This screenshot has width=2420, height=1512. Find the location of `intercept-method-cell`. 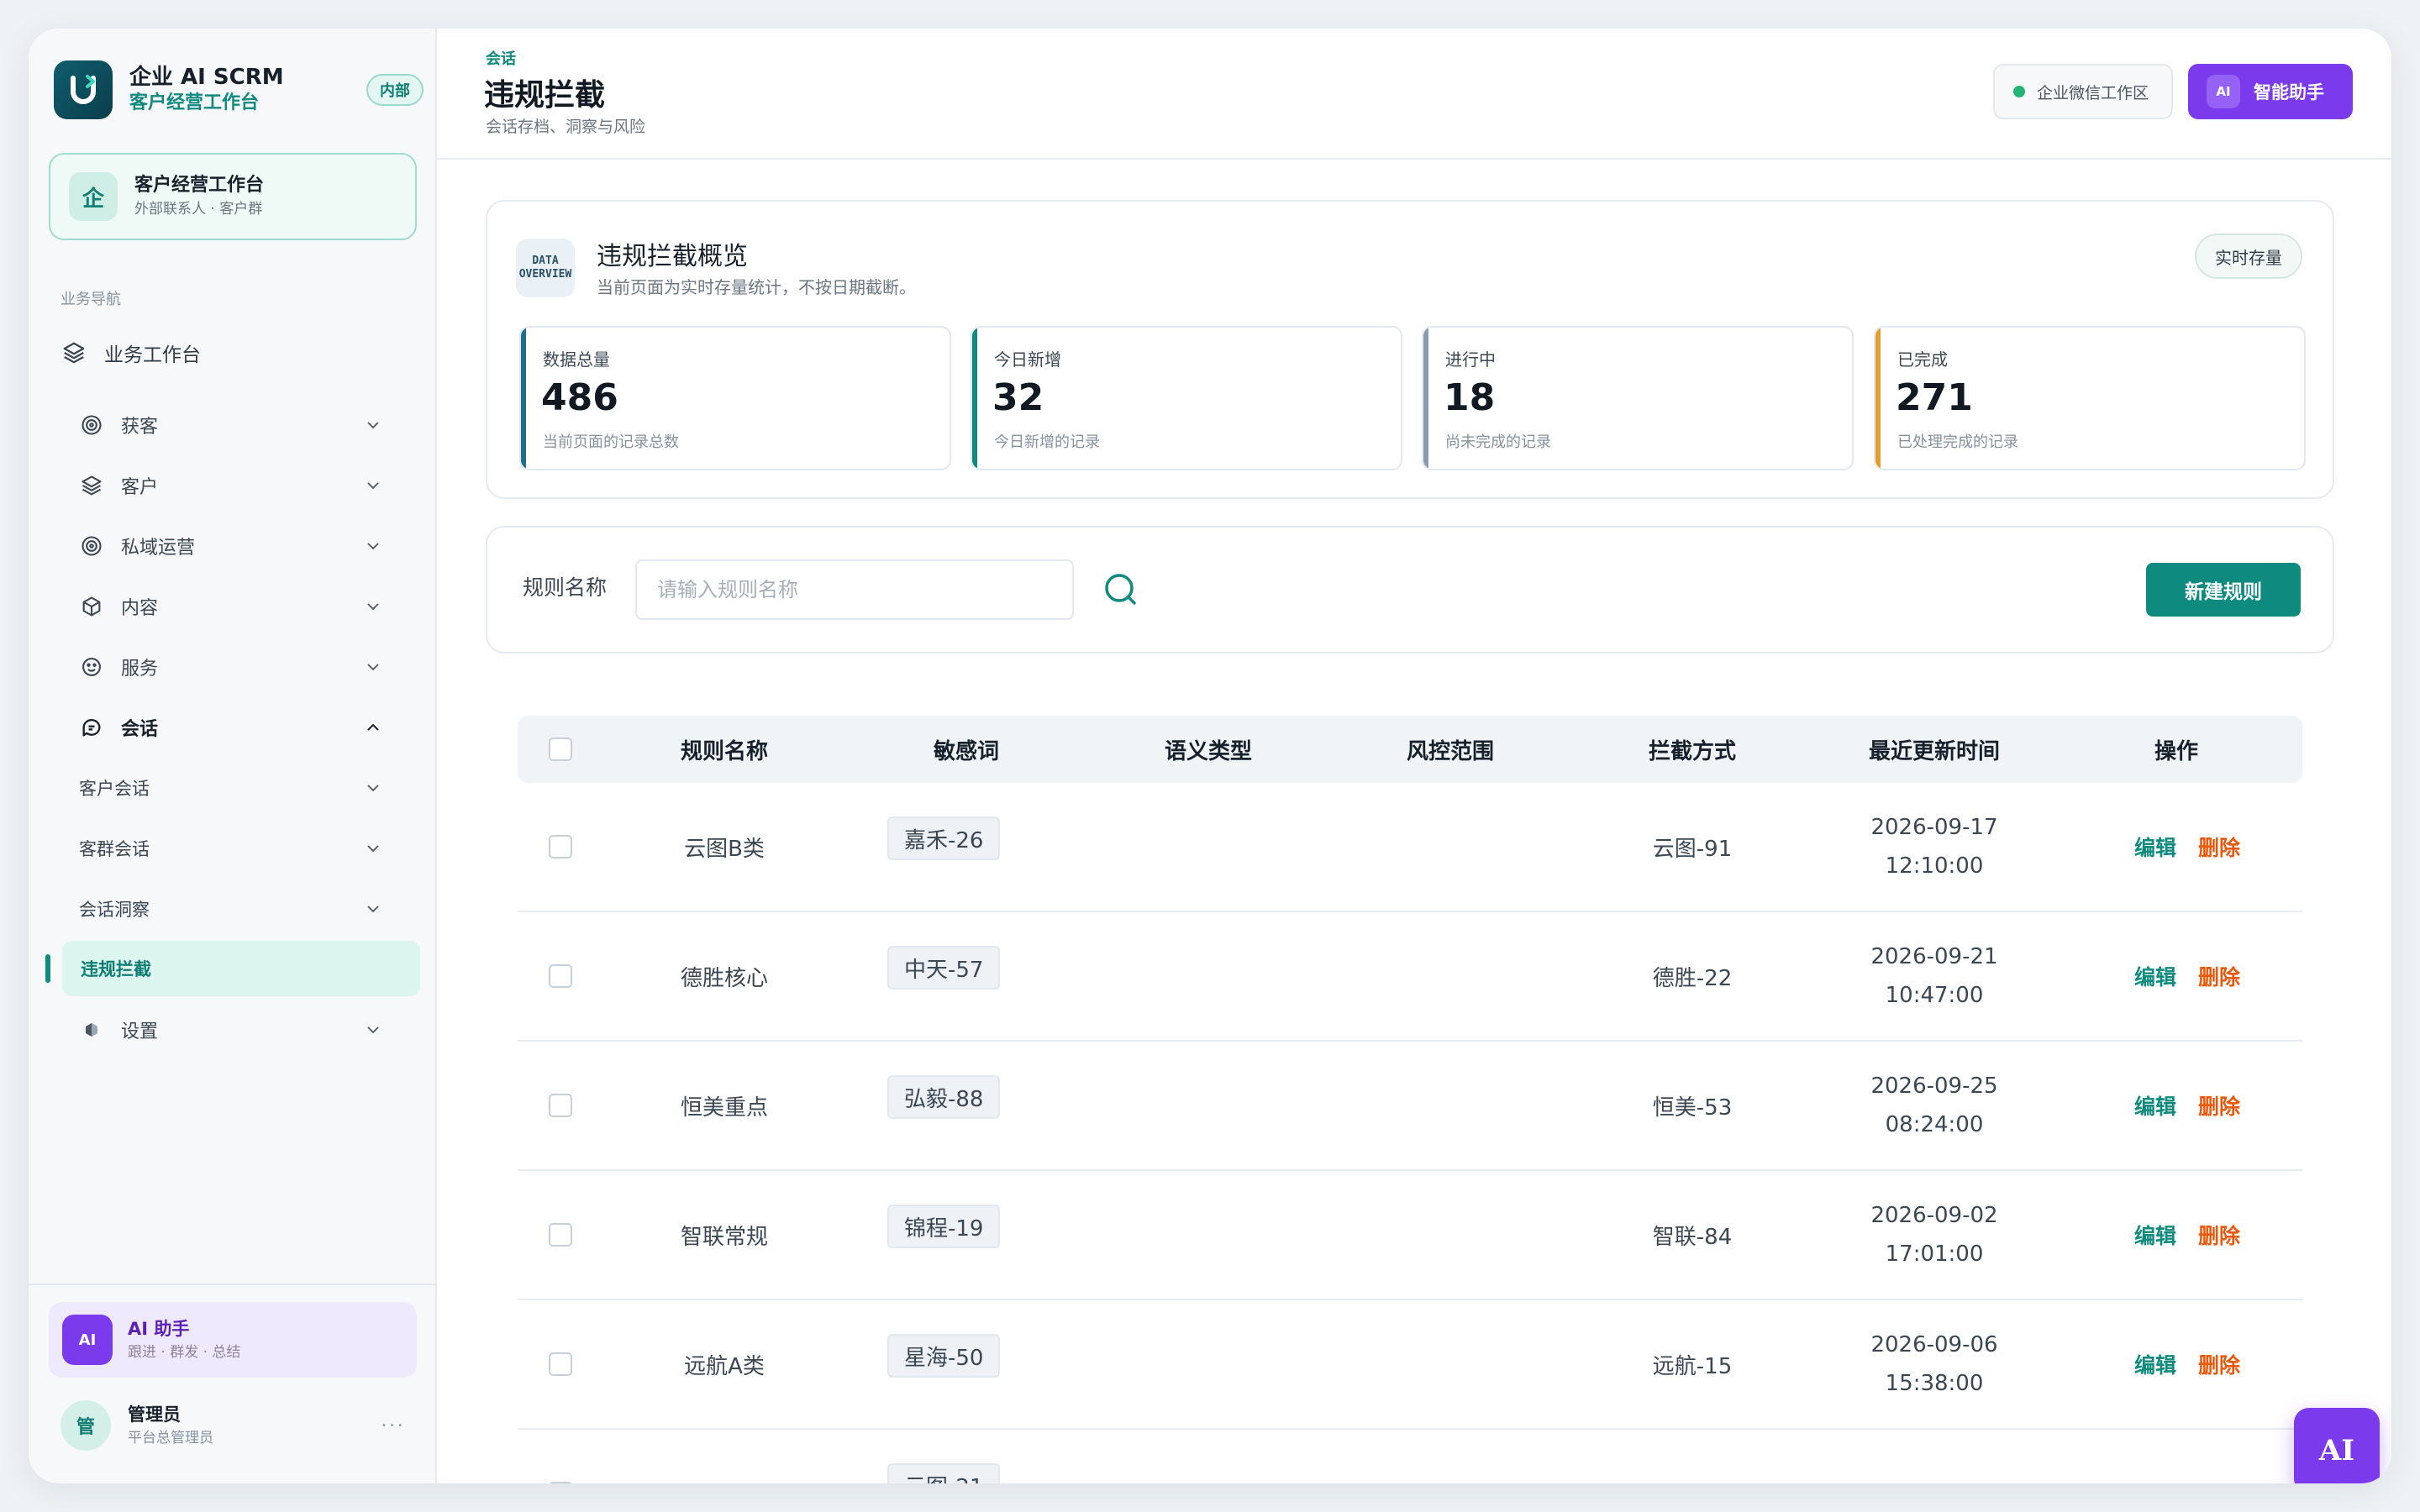

intercept-method-cell is located at coordinates (1692, 1456).